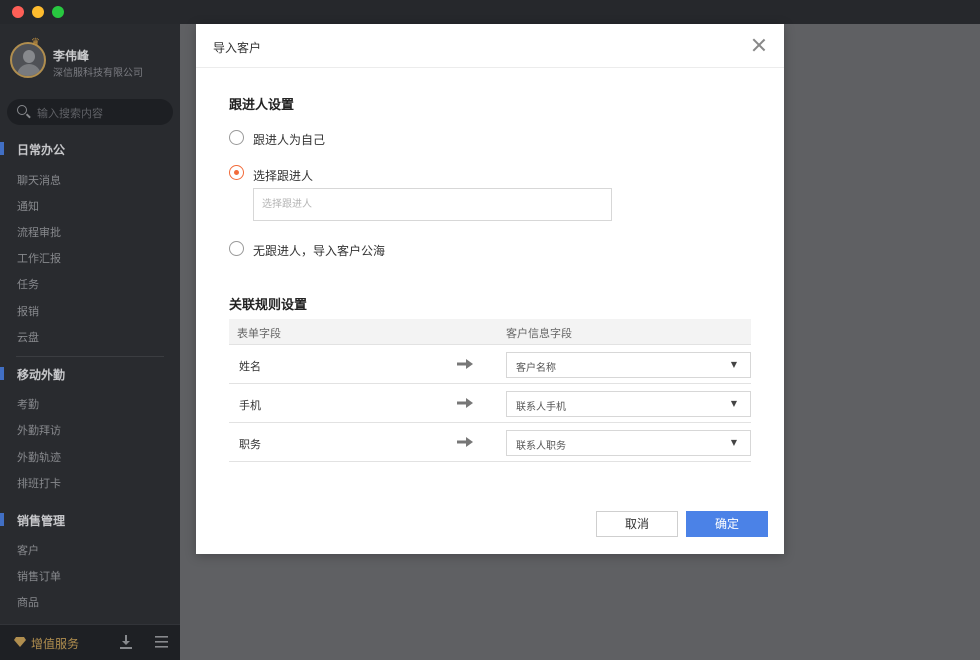 Image resolution: width=980 pixels, height=660 pixels. What do you see at coordinates (628, 404) in the screenshot?
I see `customer-field-select: 联系人手机 ▼` at bounding box center [628, 404].